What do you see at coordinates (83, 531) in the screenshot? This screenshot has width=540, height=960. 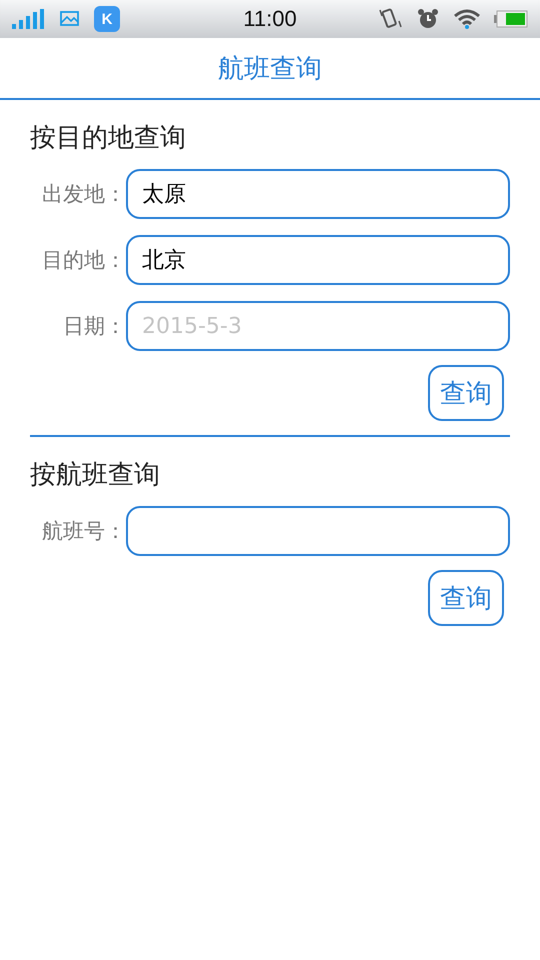 I see `field-label: 航班号：` at bounding box center [83, 531].